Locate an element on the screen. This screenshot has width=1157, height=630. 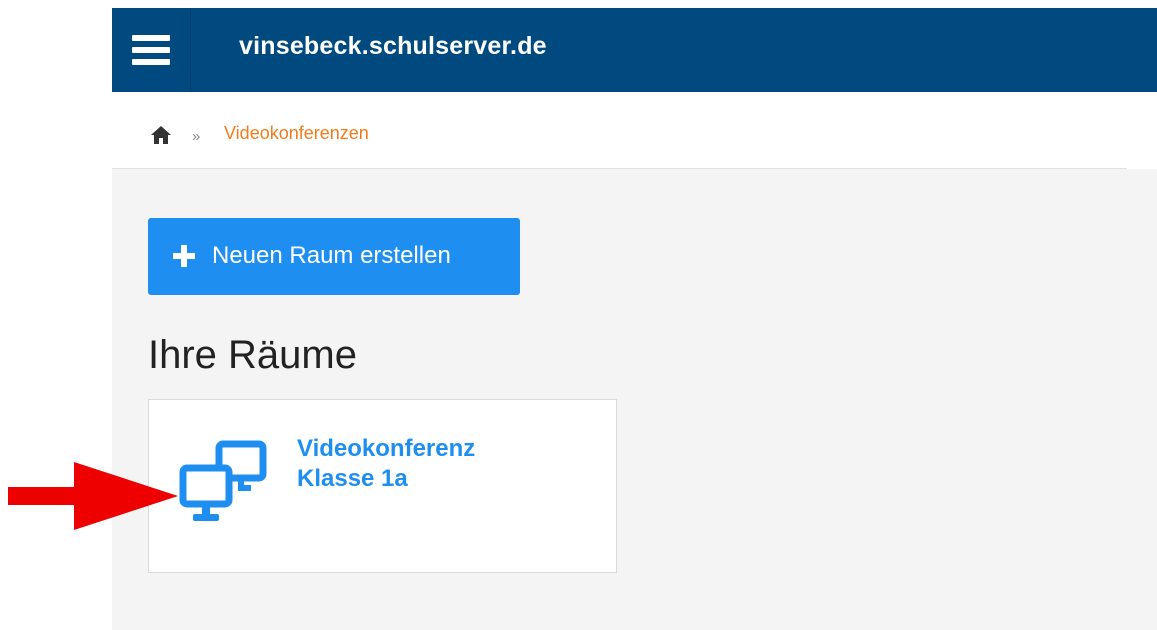
room-card: Videokonferenz Klasse 1a is located at coordinates (382, 486).